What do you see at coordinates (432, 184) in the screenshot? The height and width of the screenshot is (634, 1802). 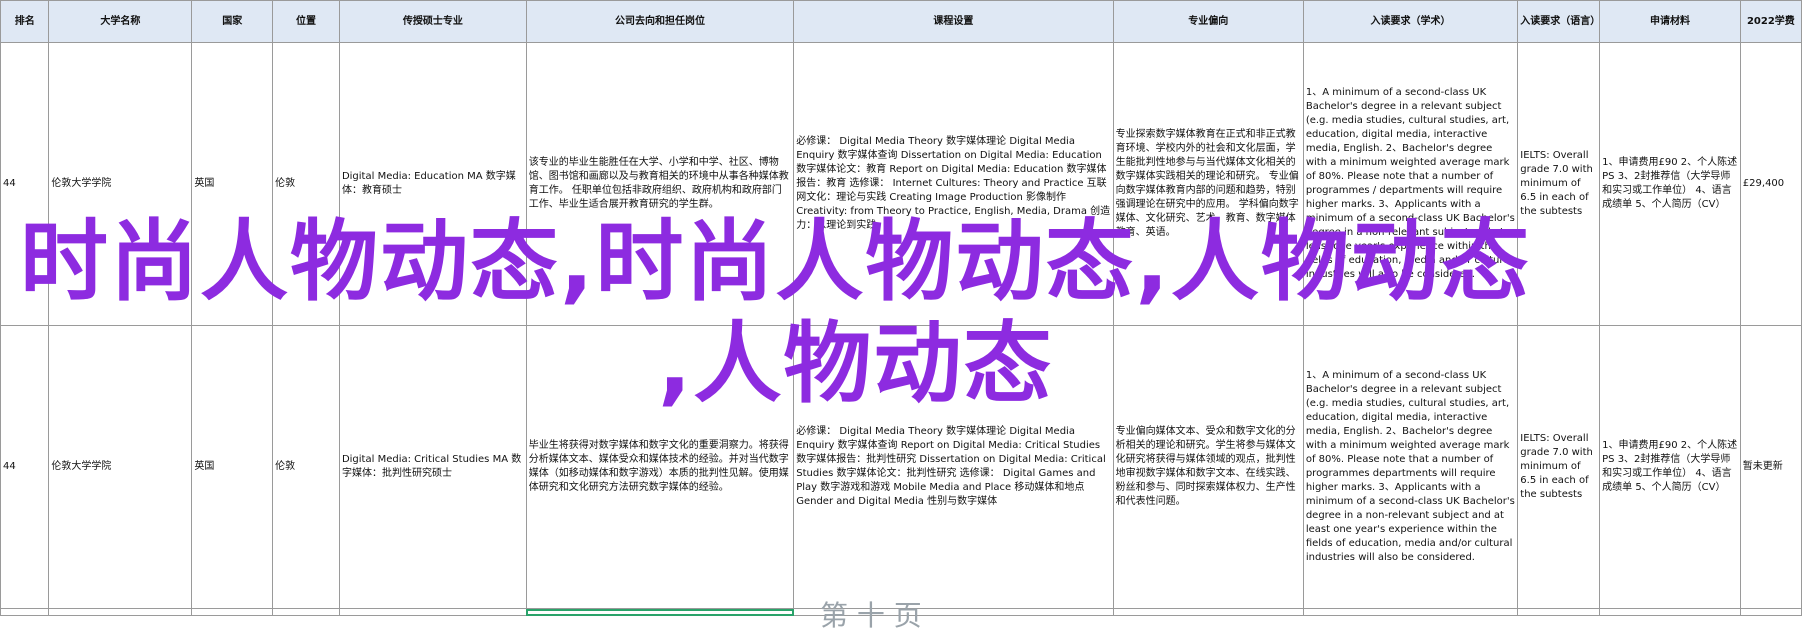 I see `cell-program: Digital Media: Education MA 数字媒体：教育硕士` at bounding box center [432, 184].